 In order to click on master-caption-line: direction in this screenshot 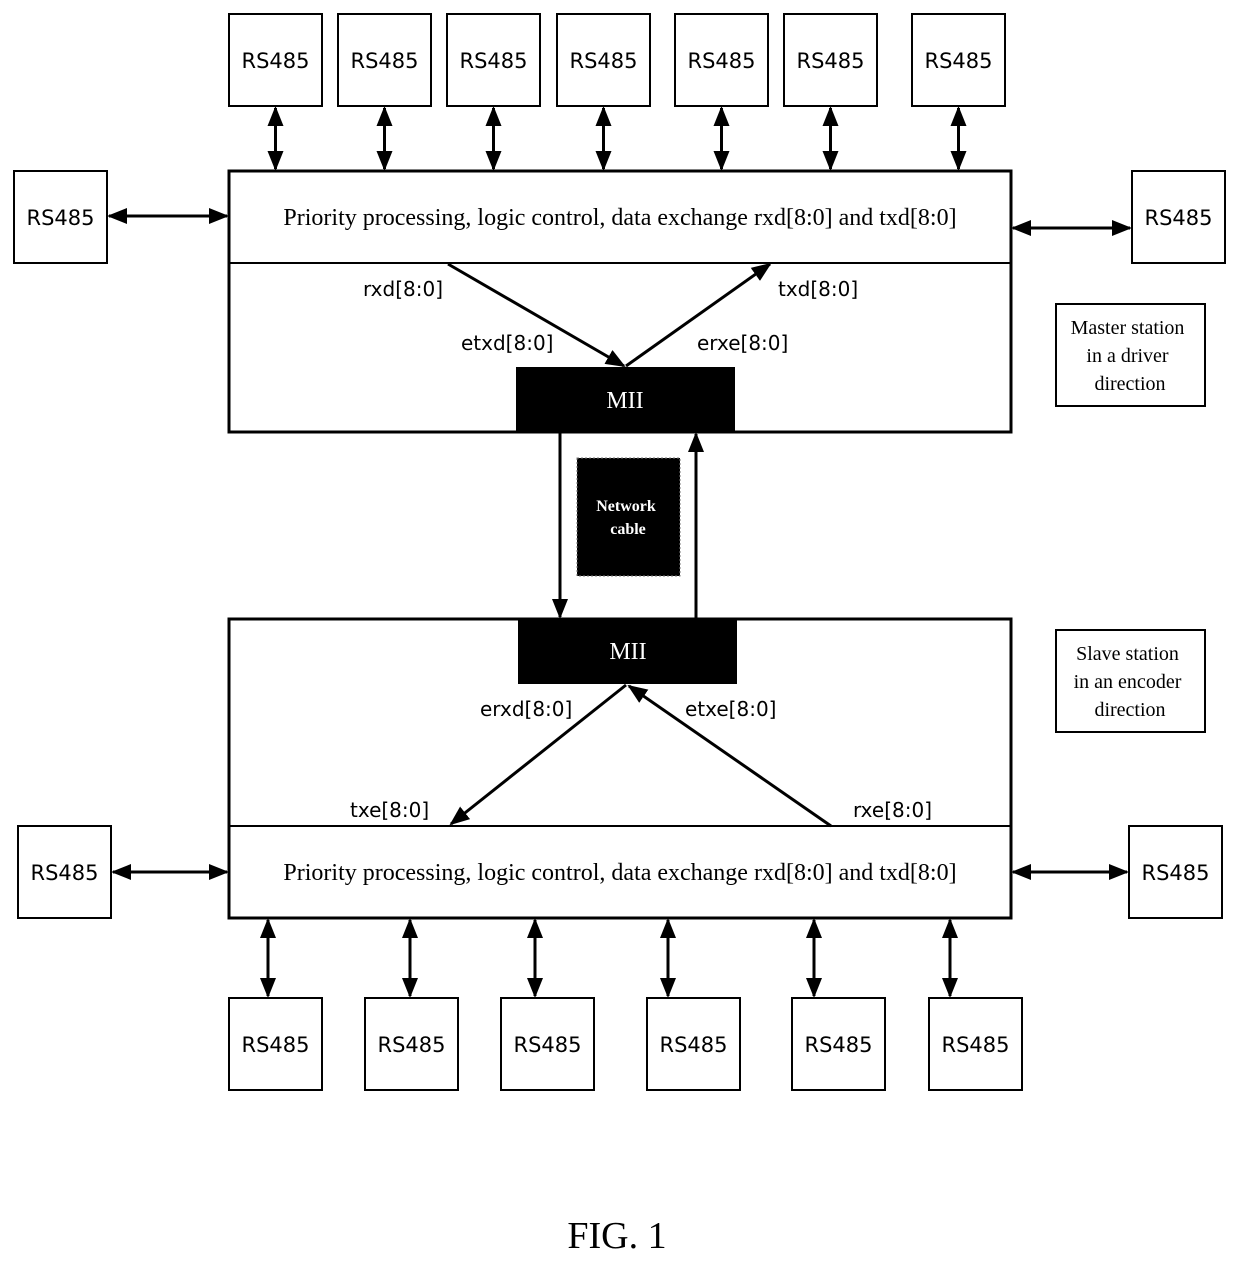, I will do `click(1129, 384)`.